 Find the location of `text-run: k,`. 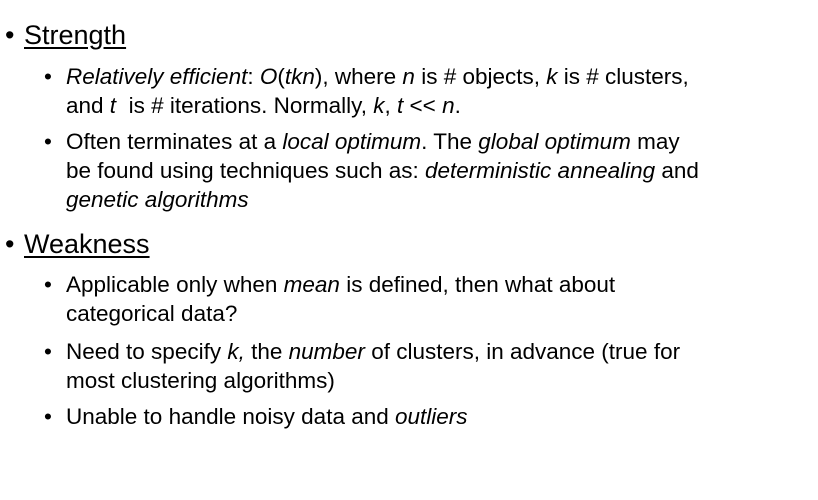

text-run: k, is located at coordinates (236, 351).